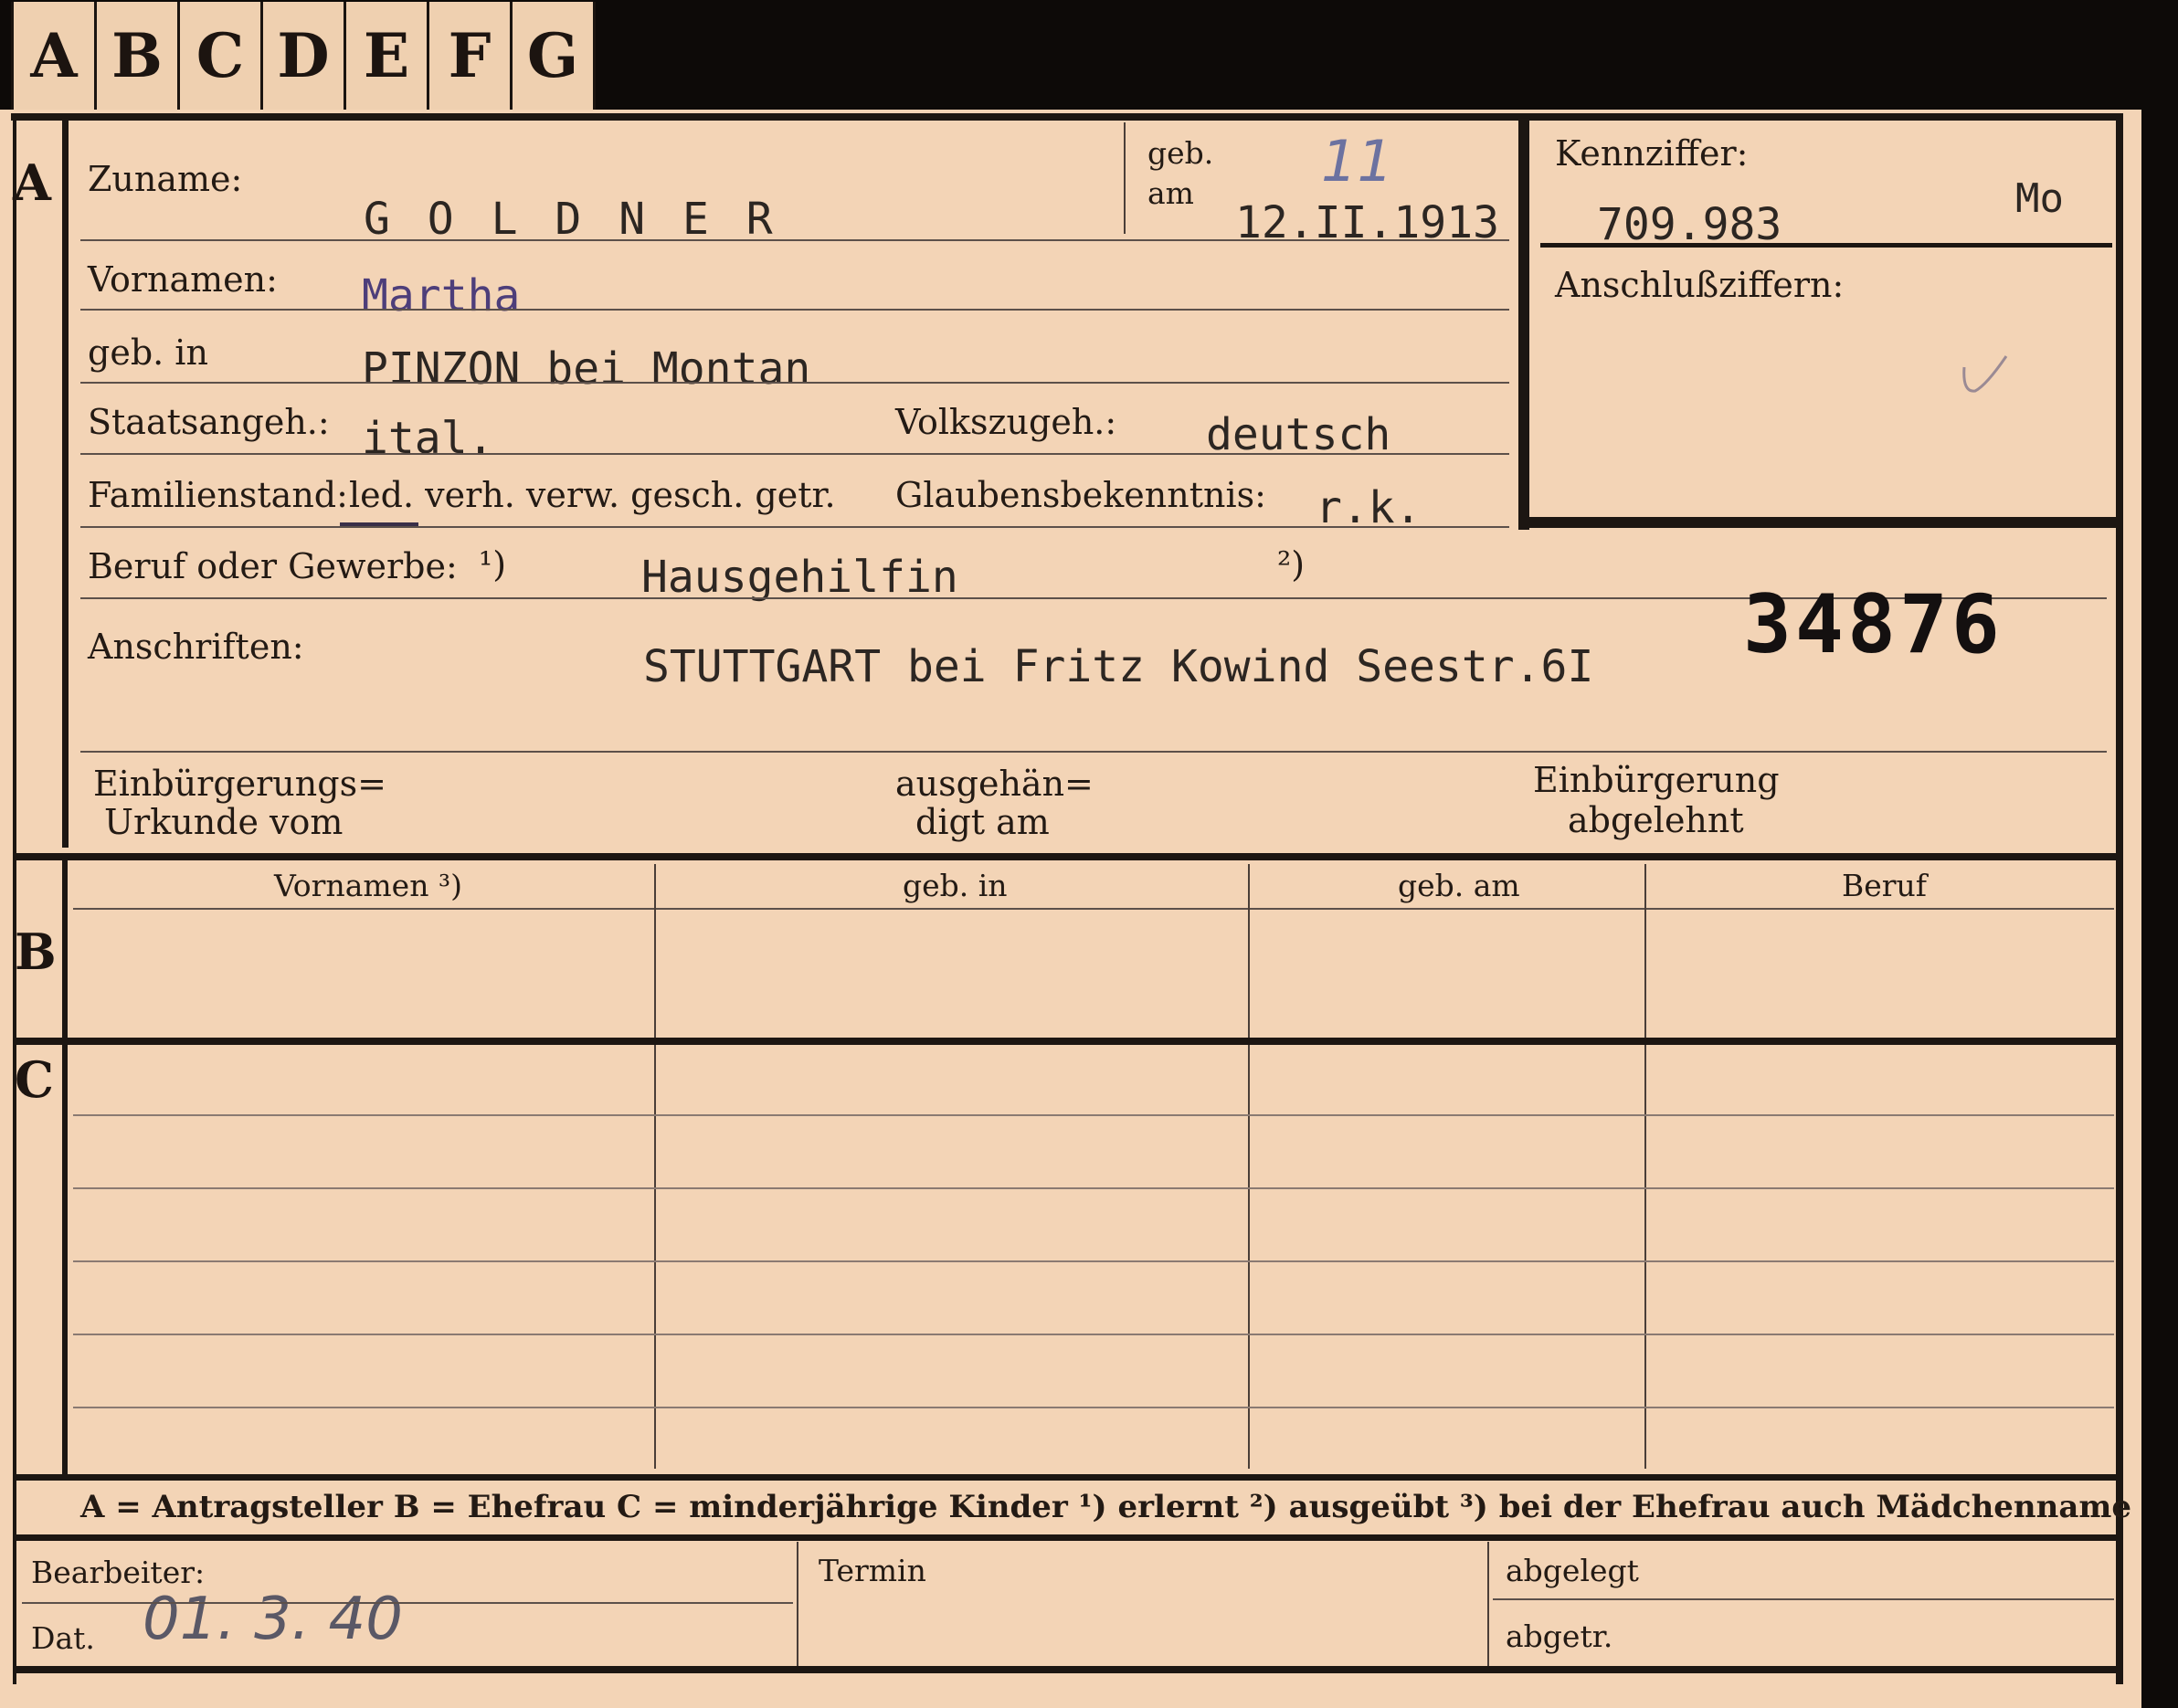 The image size is (2178, 1708). I want to click on einbuergerung-abgelehnt-label-1: Einbürgerung, so click(1657, 780).